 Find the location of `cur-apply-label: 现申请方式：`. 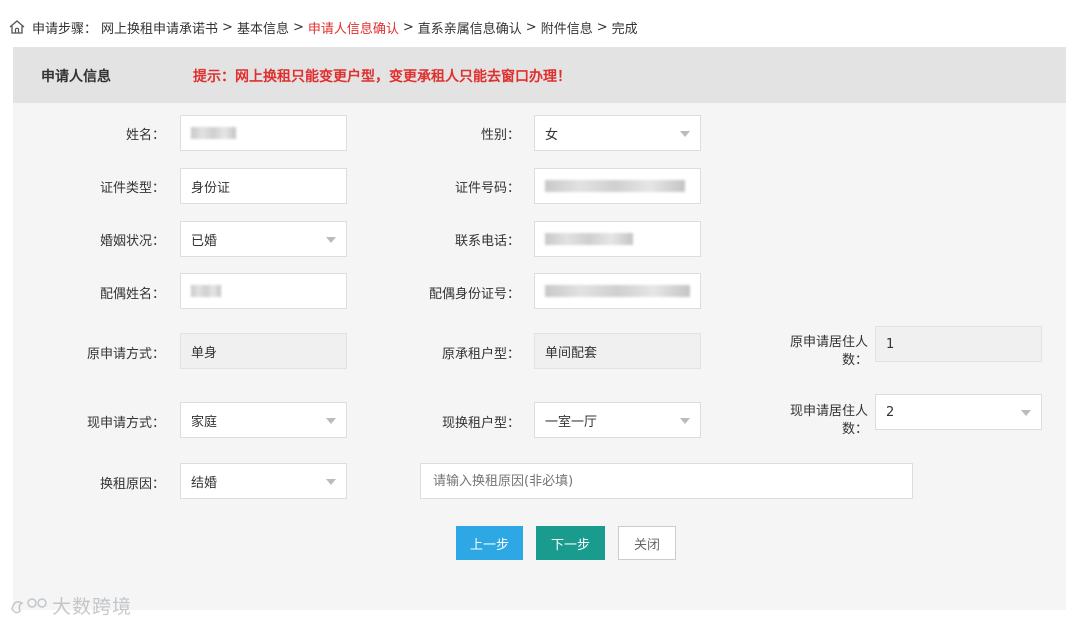

cur-apply-label: 现申请方式： is located at coordinates (125, 423).